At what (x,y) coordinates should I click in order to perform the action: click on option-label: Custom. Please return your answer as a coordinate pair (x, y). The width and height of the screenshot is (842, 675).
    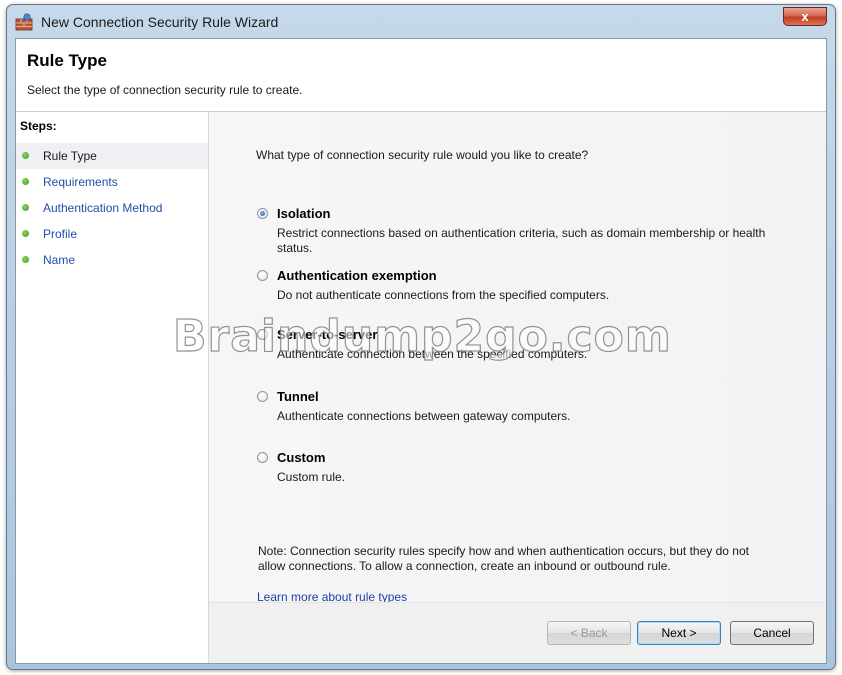
    Looking at the image, I should click on (301, 457).